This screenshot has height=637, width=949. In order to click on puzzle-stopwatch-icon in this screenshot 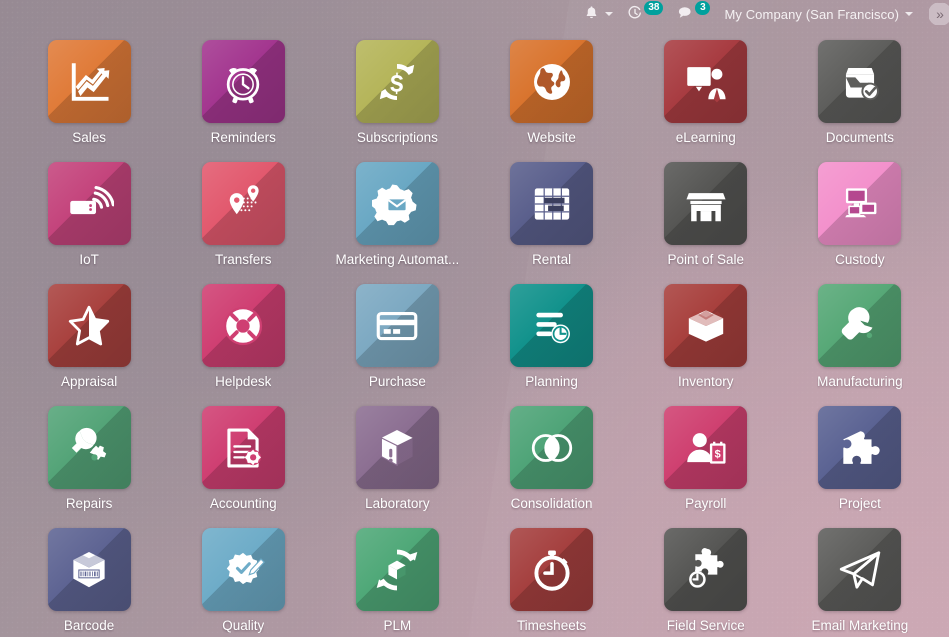, I will do `click(706, 569)`.